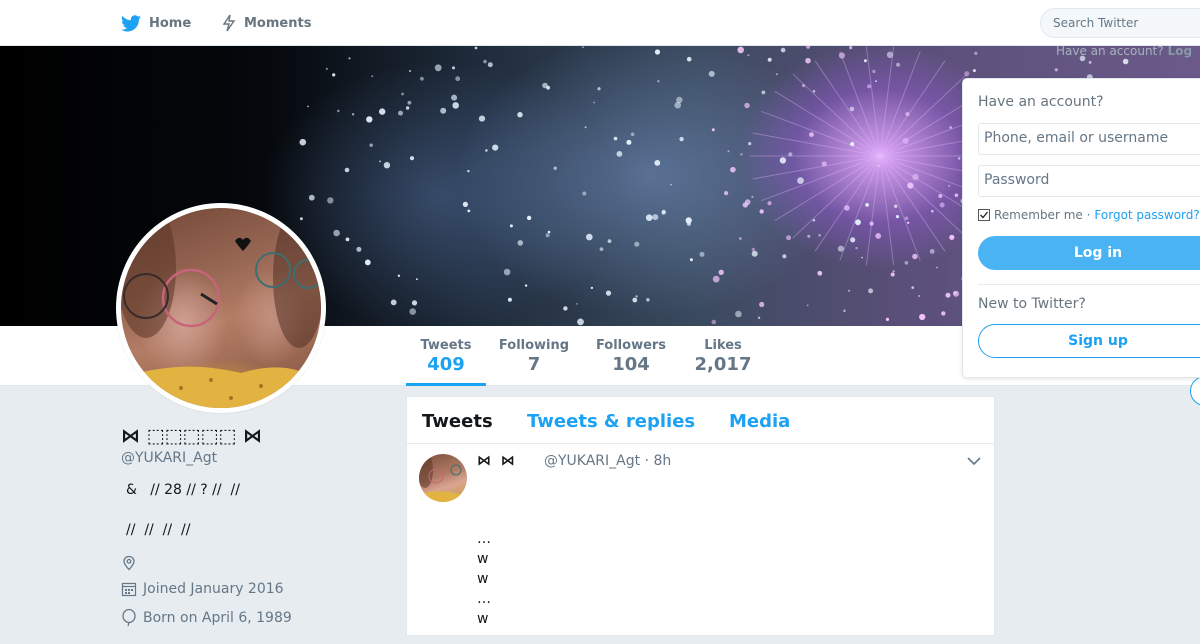  Describe the element at coordinates (534, 345) in the screenshot. I see `stat-label: Following` at that location.